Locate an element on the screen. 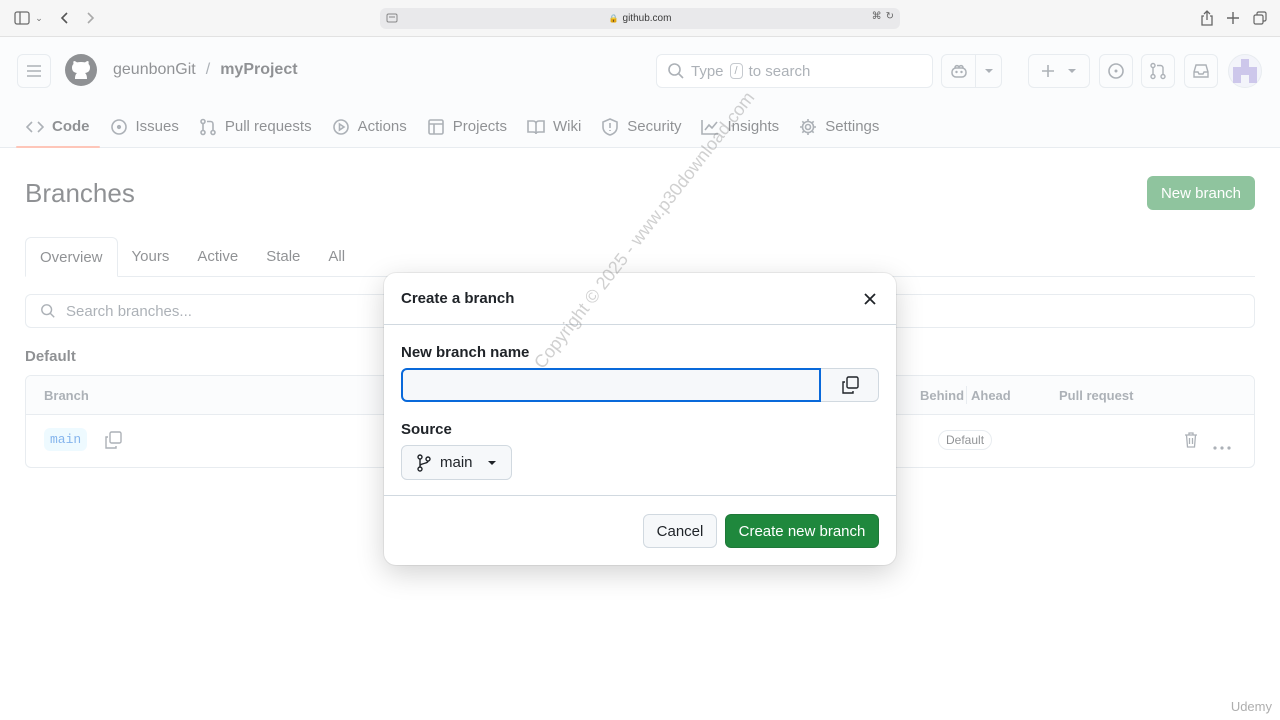 The height and width of the screenshot is (720, 1280). copy-icon is located at coordinates (850, 385).